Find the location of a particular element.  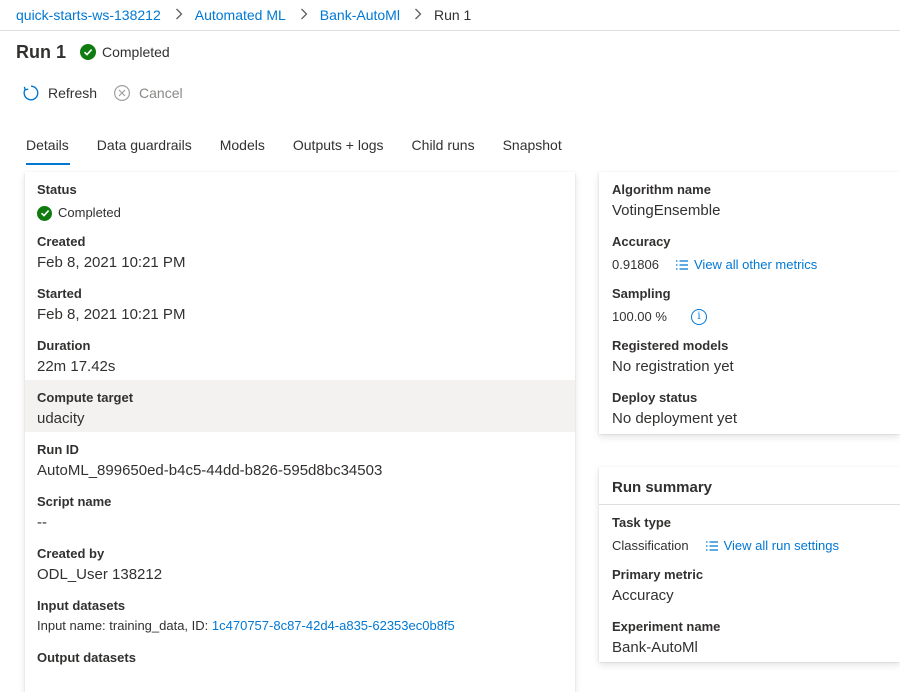

tab-outputs-logs: Outputs + logs is located at coordinates (338, 151).